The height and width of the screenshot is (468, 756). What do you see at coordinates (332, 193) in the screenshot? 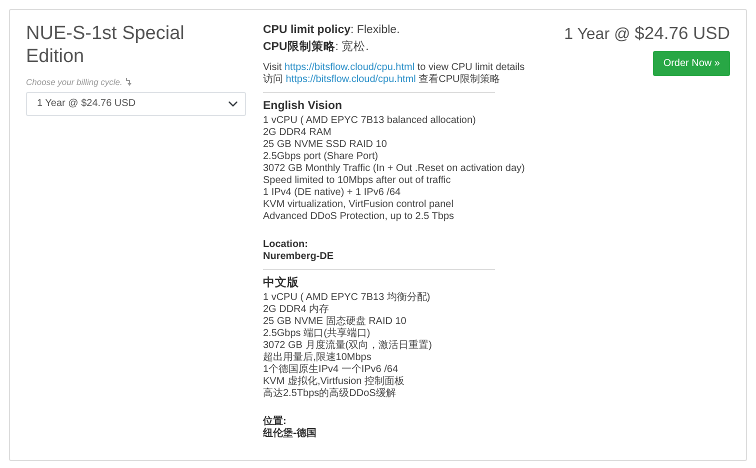
I see `spec-line: 1 IPv4 (DE native) + 1 IPv6 /64` at bounding box center [332, 193].